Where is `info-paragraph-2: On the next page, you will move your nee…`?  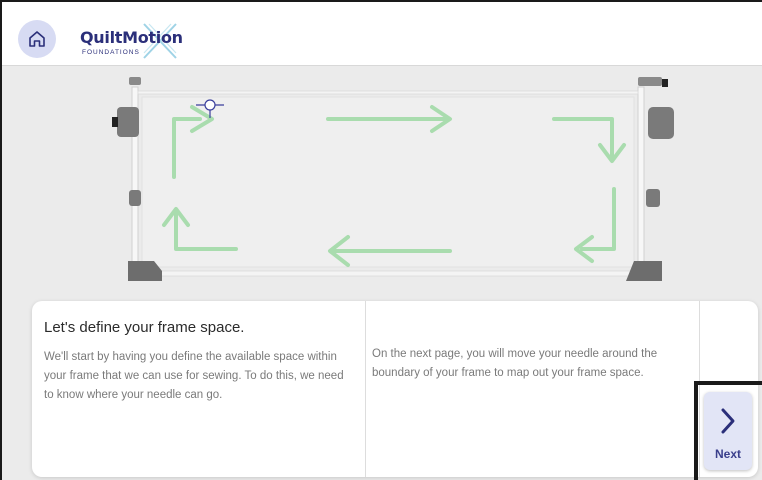 info-paragraph-2: On the next page, you will move your nee… is located at coordinates (515, 363).